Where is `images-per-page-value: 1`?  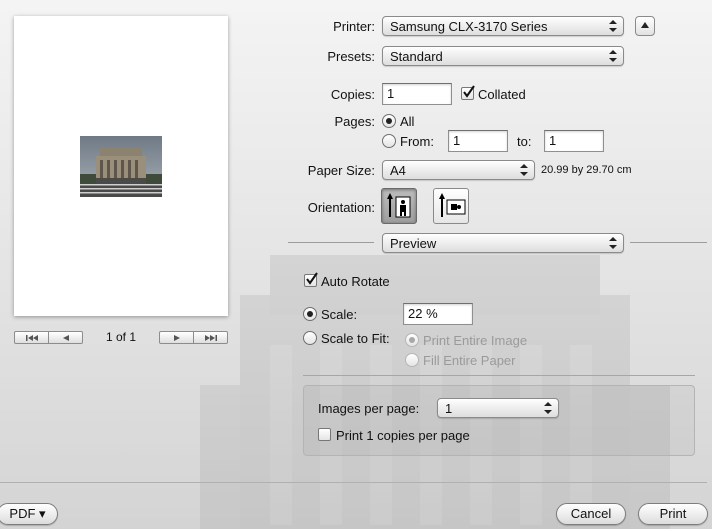 images-per-page-value: 1 is located at coordinates (449, 408).